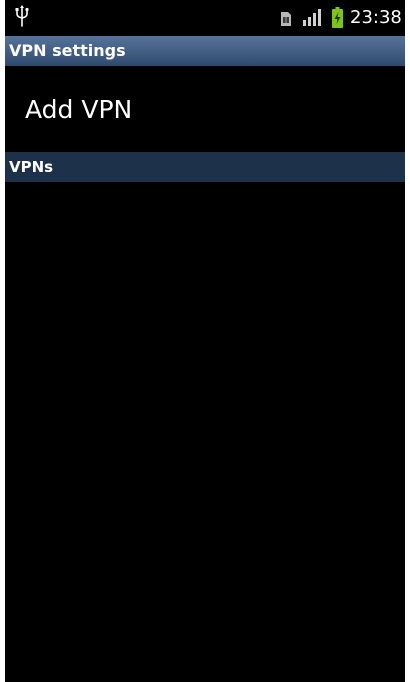 This screenshot has height=682, width=410. What do you see at coordinates (67, 50) in the screenshot?
I see `page-title: VPN settings` at bounding box center [67, 50].